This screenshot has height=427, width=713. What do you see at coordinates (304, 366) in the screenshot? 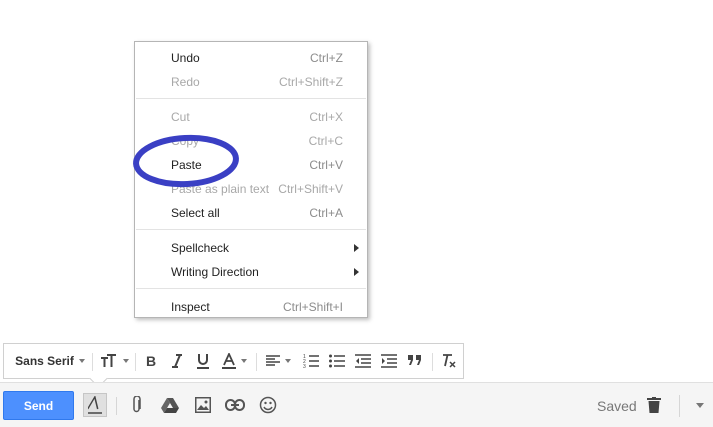
I see `svg-text: 3` at bounding box center [304, 366].